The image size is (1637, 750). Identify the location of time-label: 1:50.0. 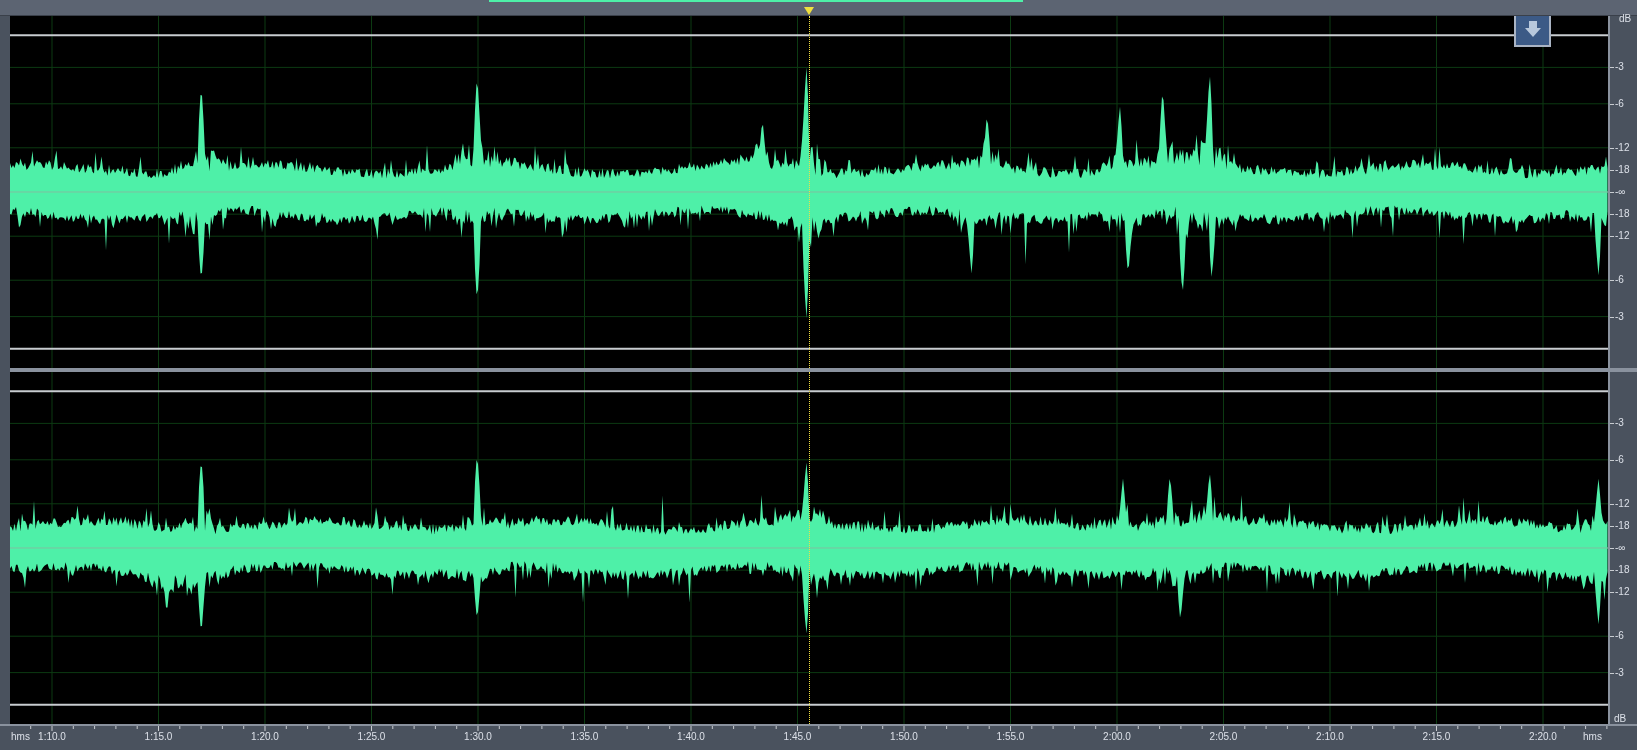
(904, 737).